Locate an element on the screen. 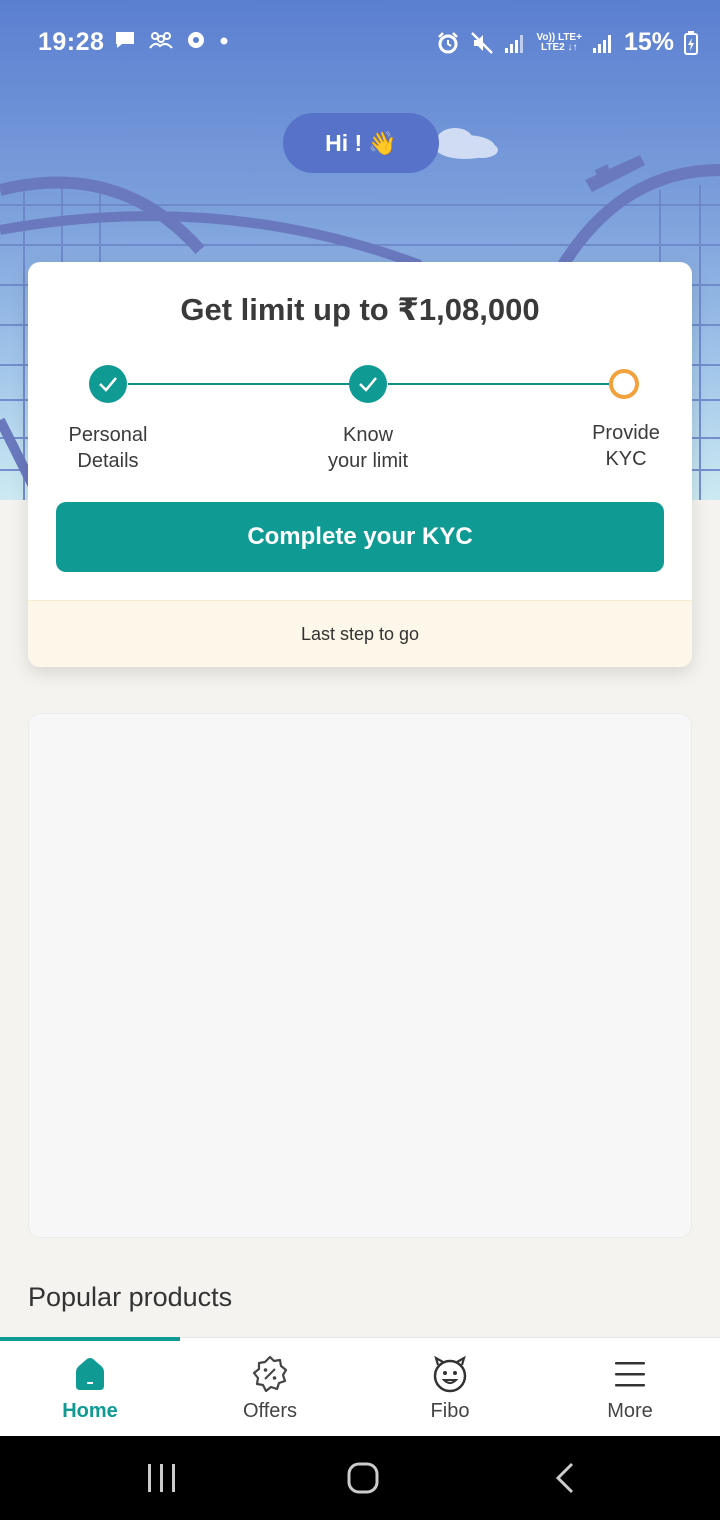 The height and width of the screenshot is (1520, 720). home-system-icon is located at coordinates (363, 1478).